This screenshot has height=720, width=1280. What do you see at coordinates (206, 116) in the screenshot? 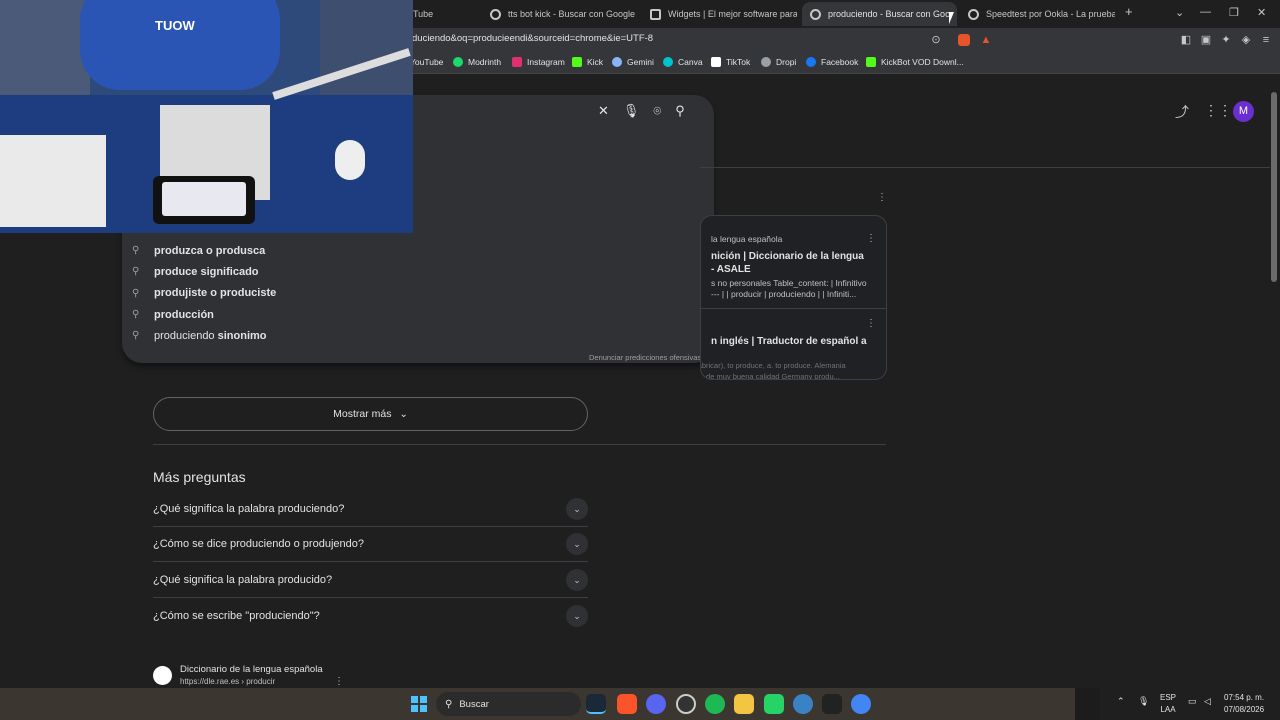
I see `webcam-overlay: TUOW` at bounding box center [206, 116].